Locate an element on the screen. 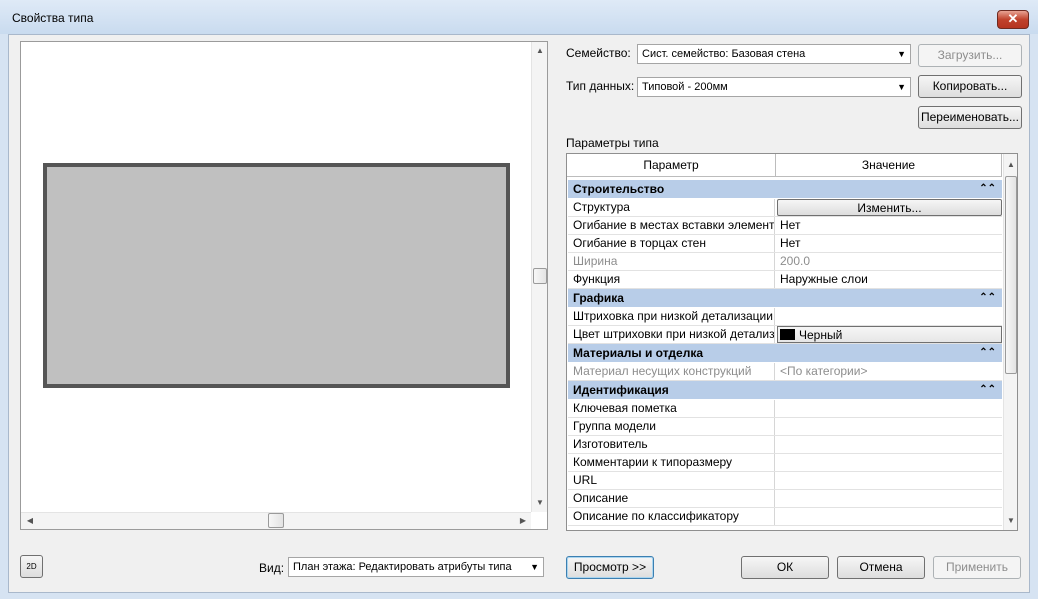  parameter-row: Описание по классификатору is located at coordinates (785, 517).